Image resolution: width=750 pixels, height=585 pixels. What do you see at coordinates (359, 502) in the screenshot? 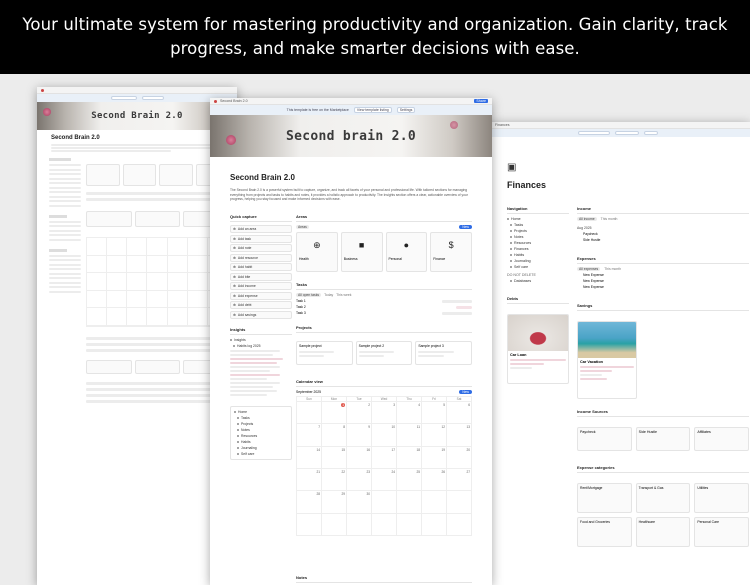
I see `calendar-day-cell: 30` at bounding box center [359, 502].